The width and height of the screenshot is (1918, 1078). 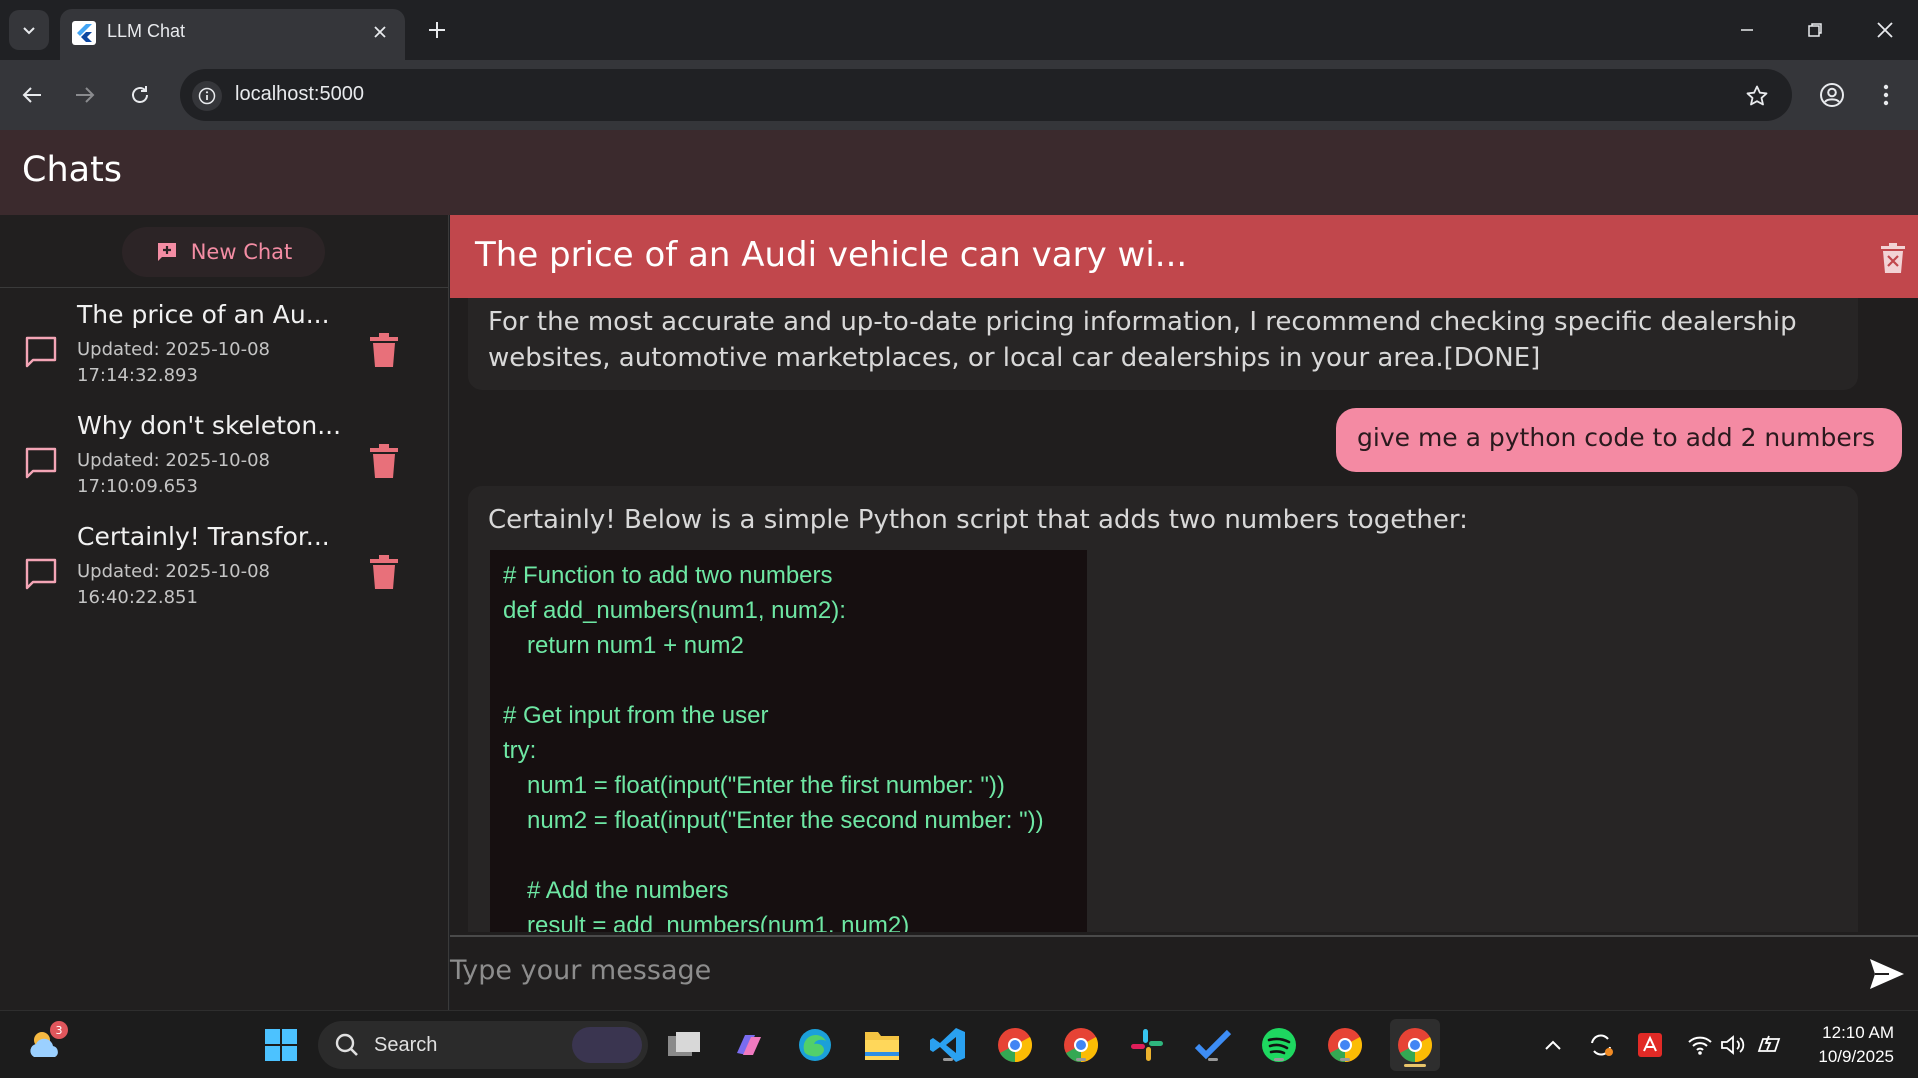 I want to click on start-button, so click(x=281, y=1045).